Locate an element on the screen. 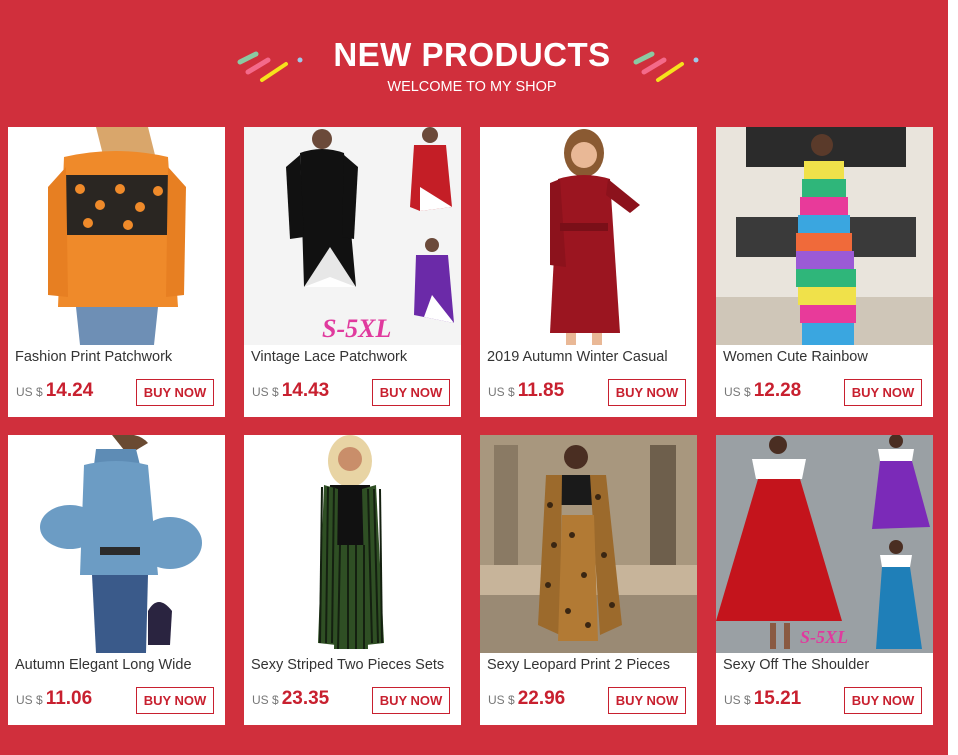  price-amount: 23.35 is located at coordinates (305, 698).